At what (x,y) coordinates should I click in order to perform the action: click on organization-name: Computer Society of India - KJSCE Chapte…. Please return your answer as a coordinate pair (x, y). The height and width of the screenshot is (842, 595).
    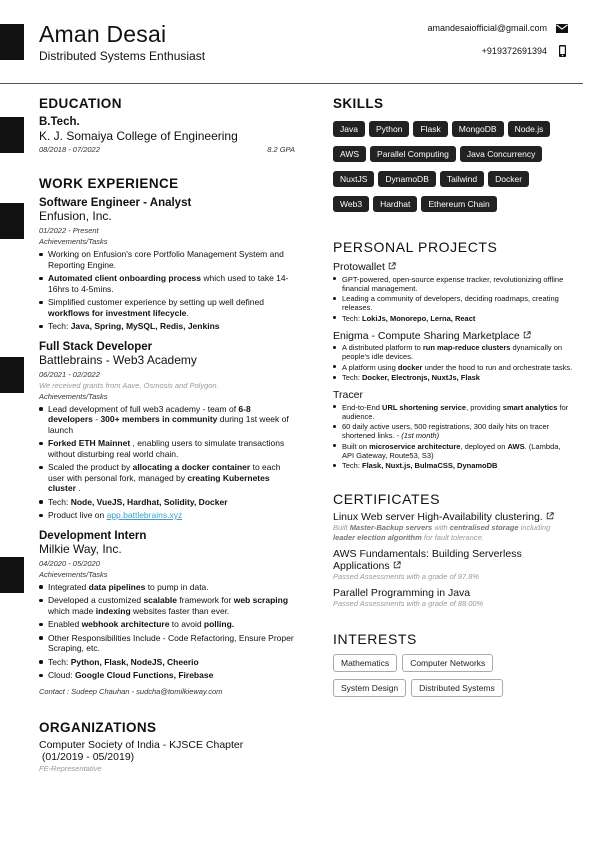
    Looking at the image, I should click on (141, 744).